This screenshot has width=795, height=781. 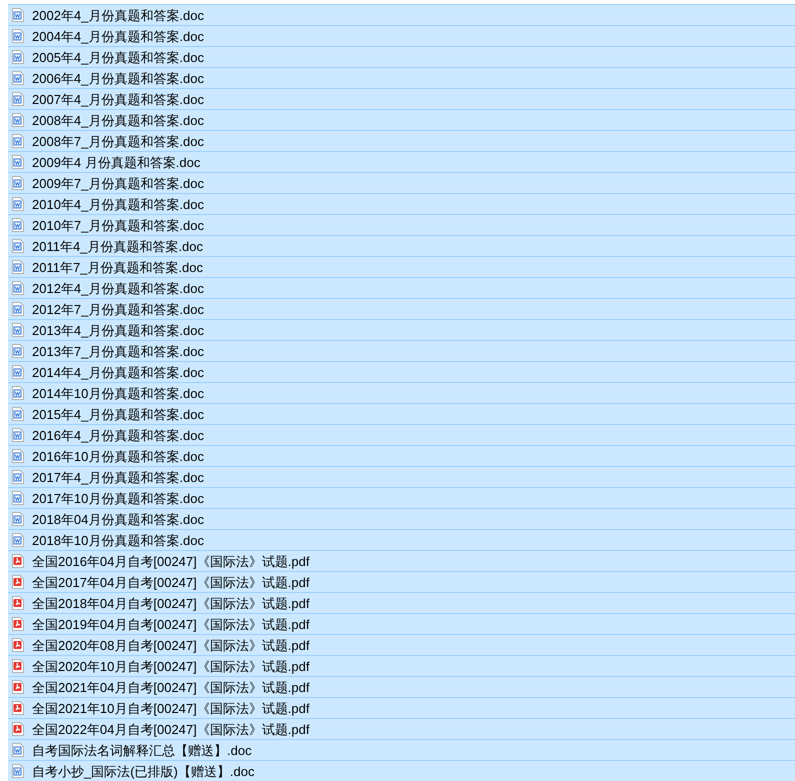 I want to click on file-row: 2011年7_月份真题和答案.doc, so click(x=401, y=266).